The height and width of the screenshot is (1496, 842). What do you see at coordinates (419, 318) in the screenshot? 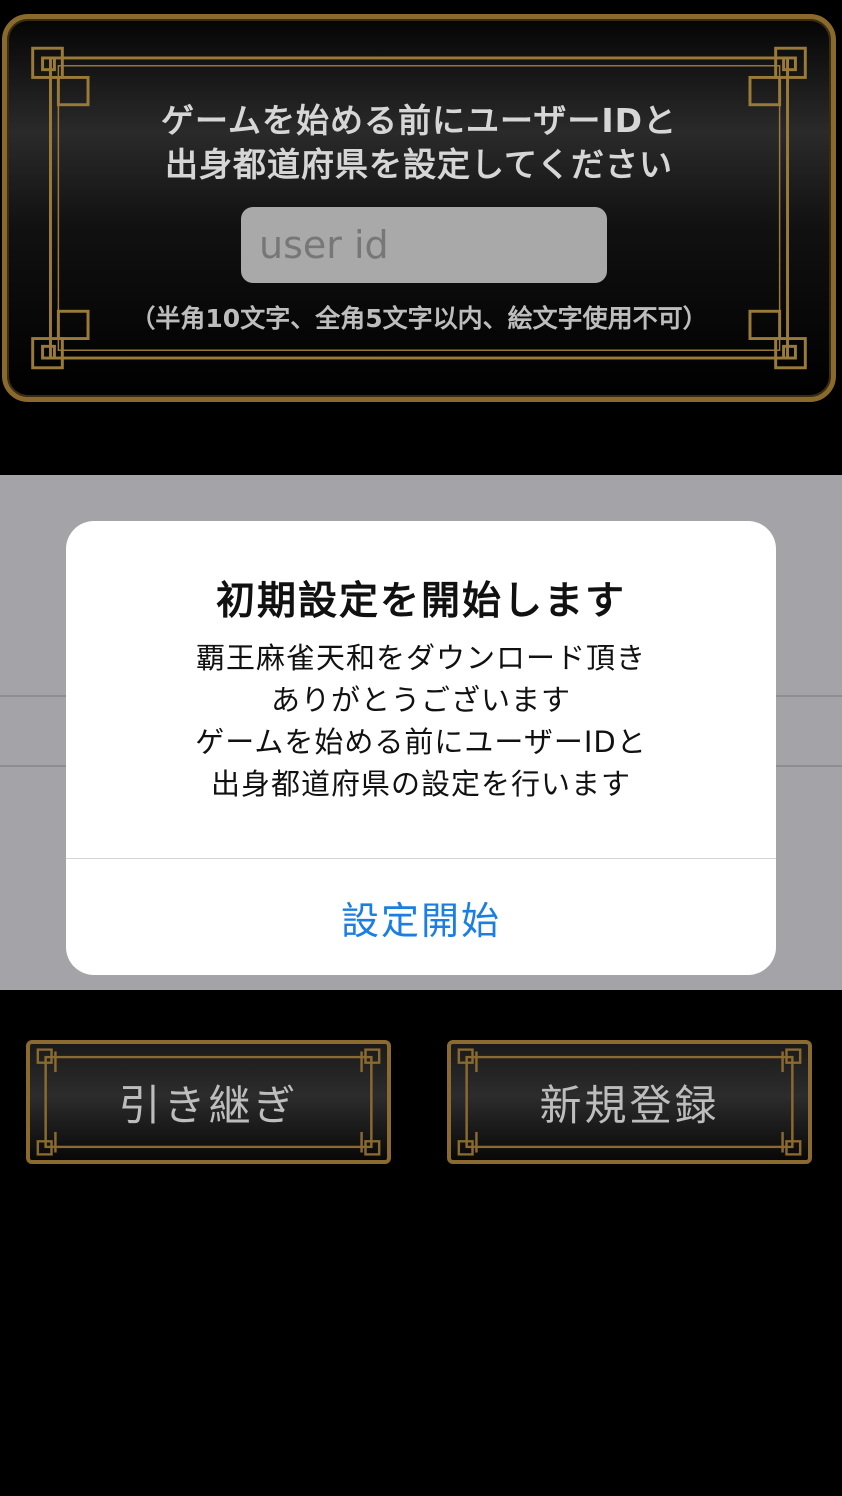
I see `user-id-constraint-note: （半角10文字、全角5文字以内、絵文字使用不可）` at bounding box center [419, 318].